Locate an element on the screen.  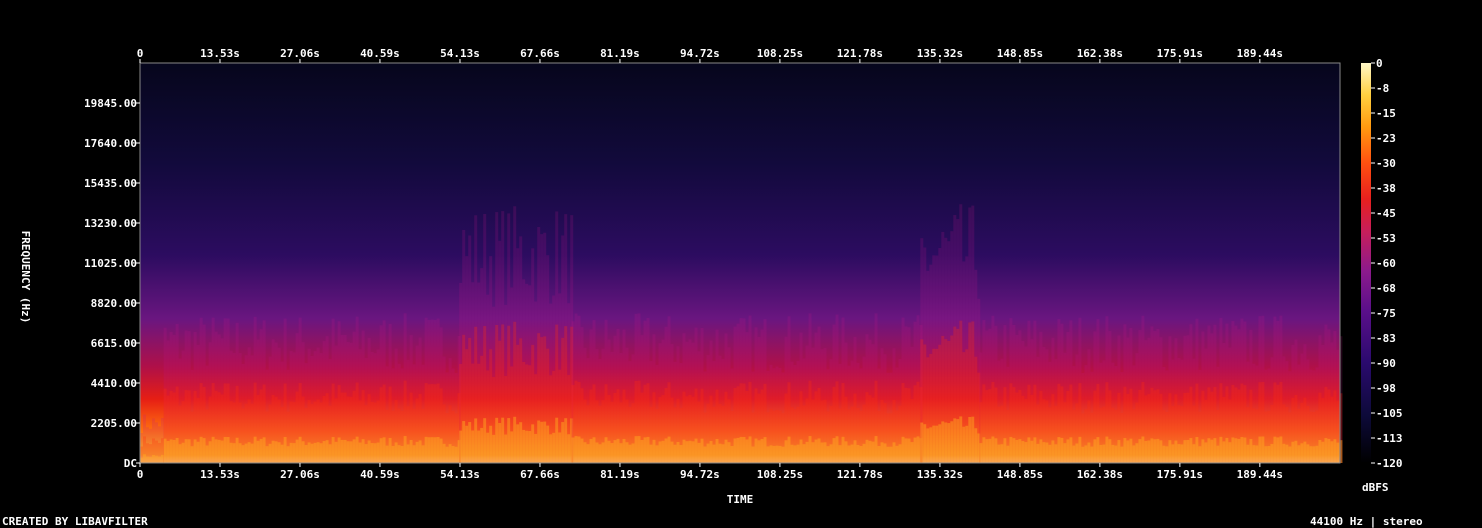
x-tick-label-bottom: 162.38s is located at coordinates (1100, 474).